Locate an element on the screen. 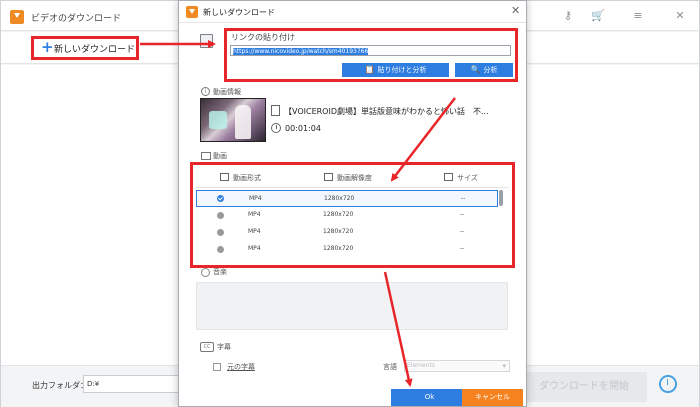 Image resolution: width=700 pixels, height=407 pixels. original-subtitle-label: 元の字幕 is located at coordinates (241, 367).